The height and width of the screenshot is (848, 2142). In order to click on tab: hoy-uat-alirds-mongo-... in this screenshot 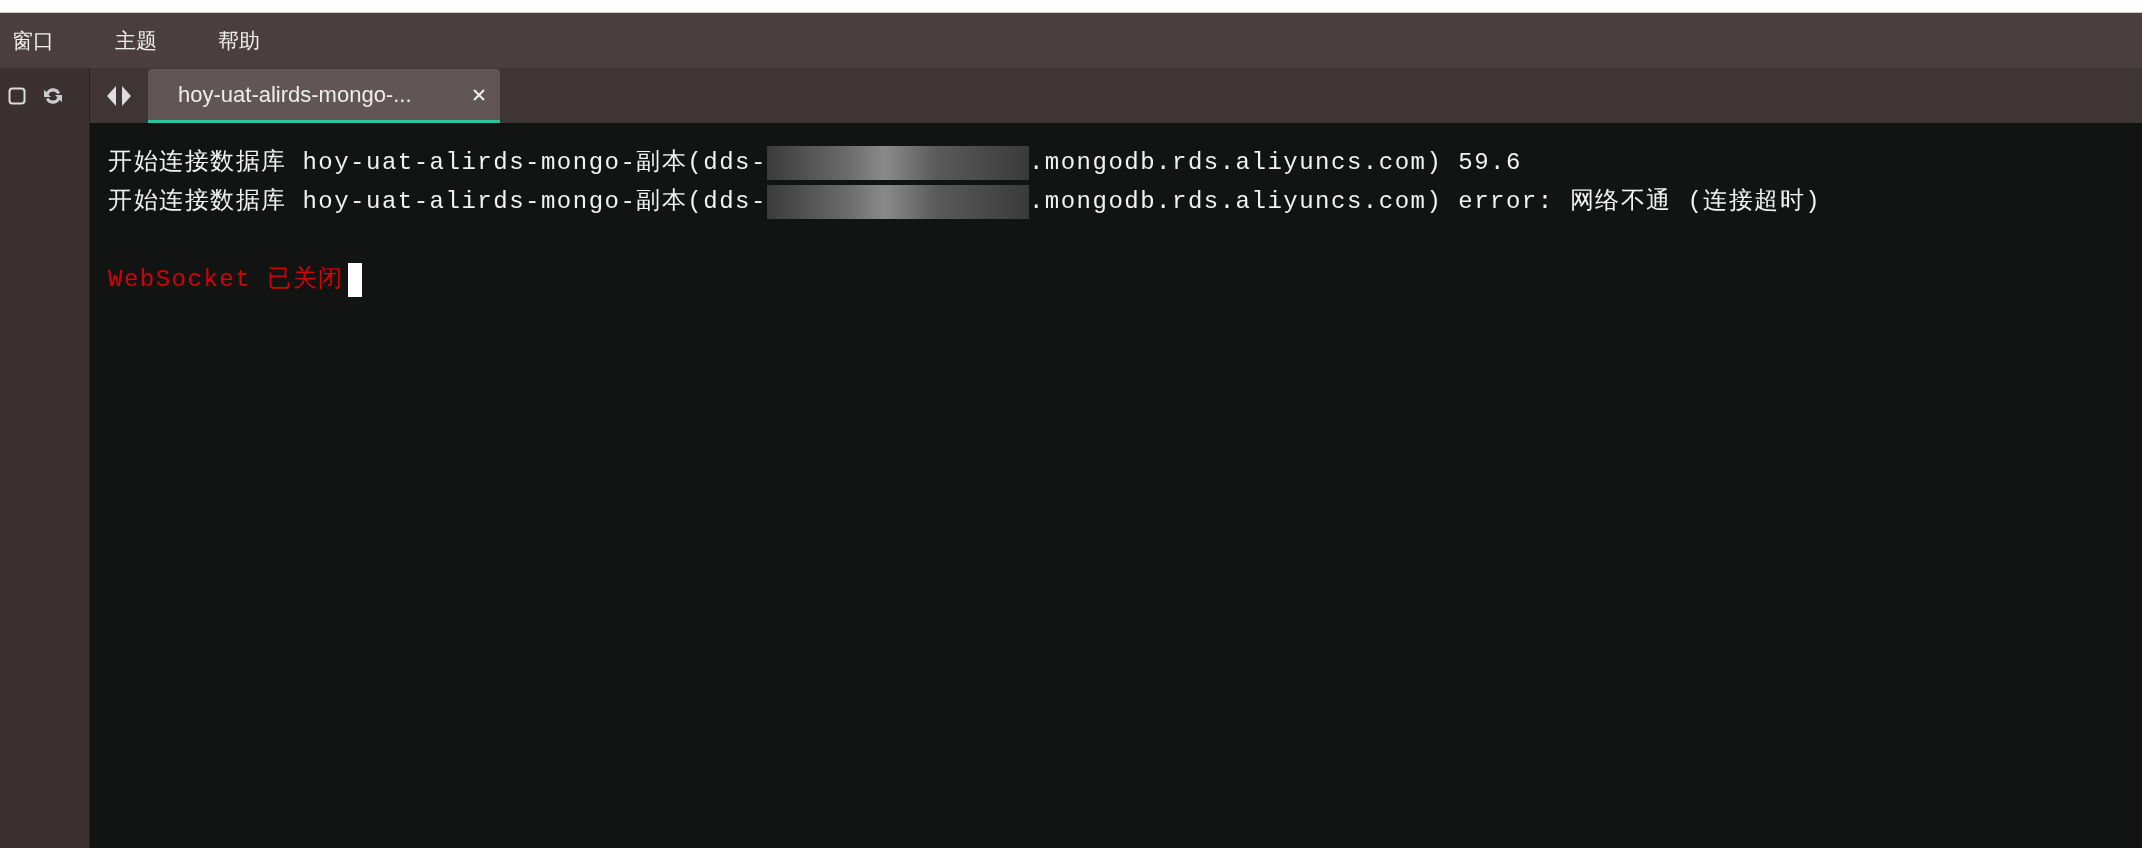, I will do `click(324, 96)`.